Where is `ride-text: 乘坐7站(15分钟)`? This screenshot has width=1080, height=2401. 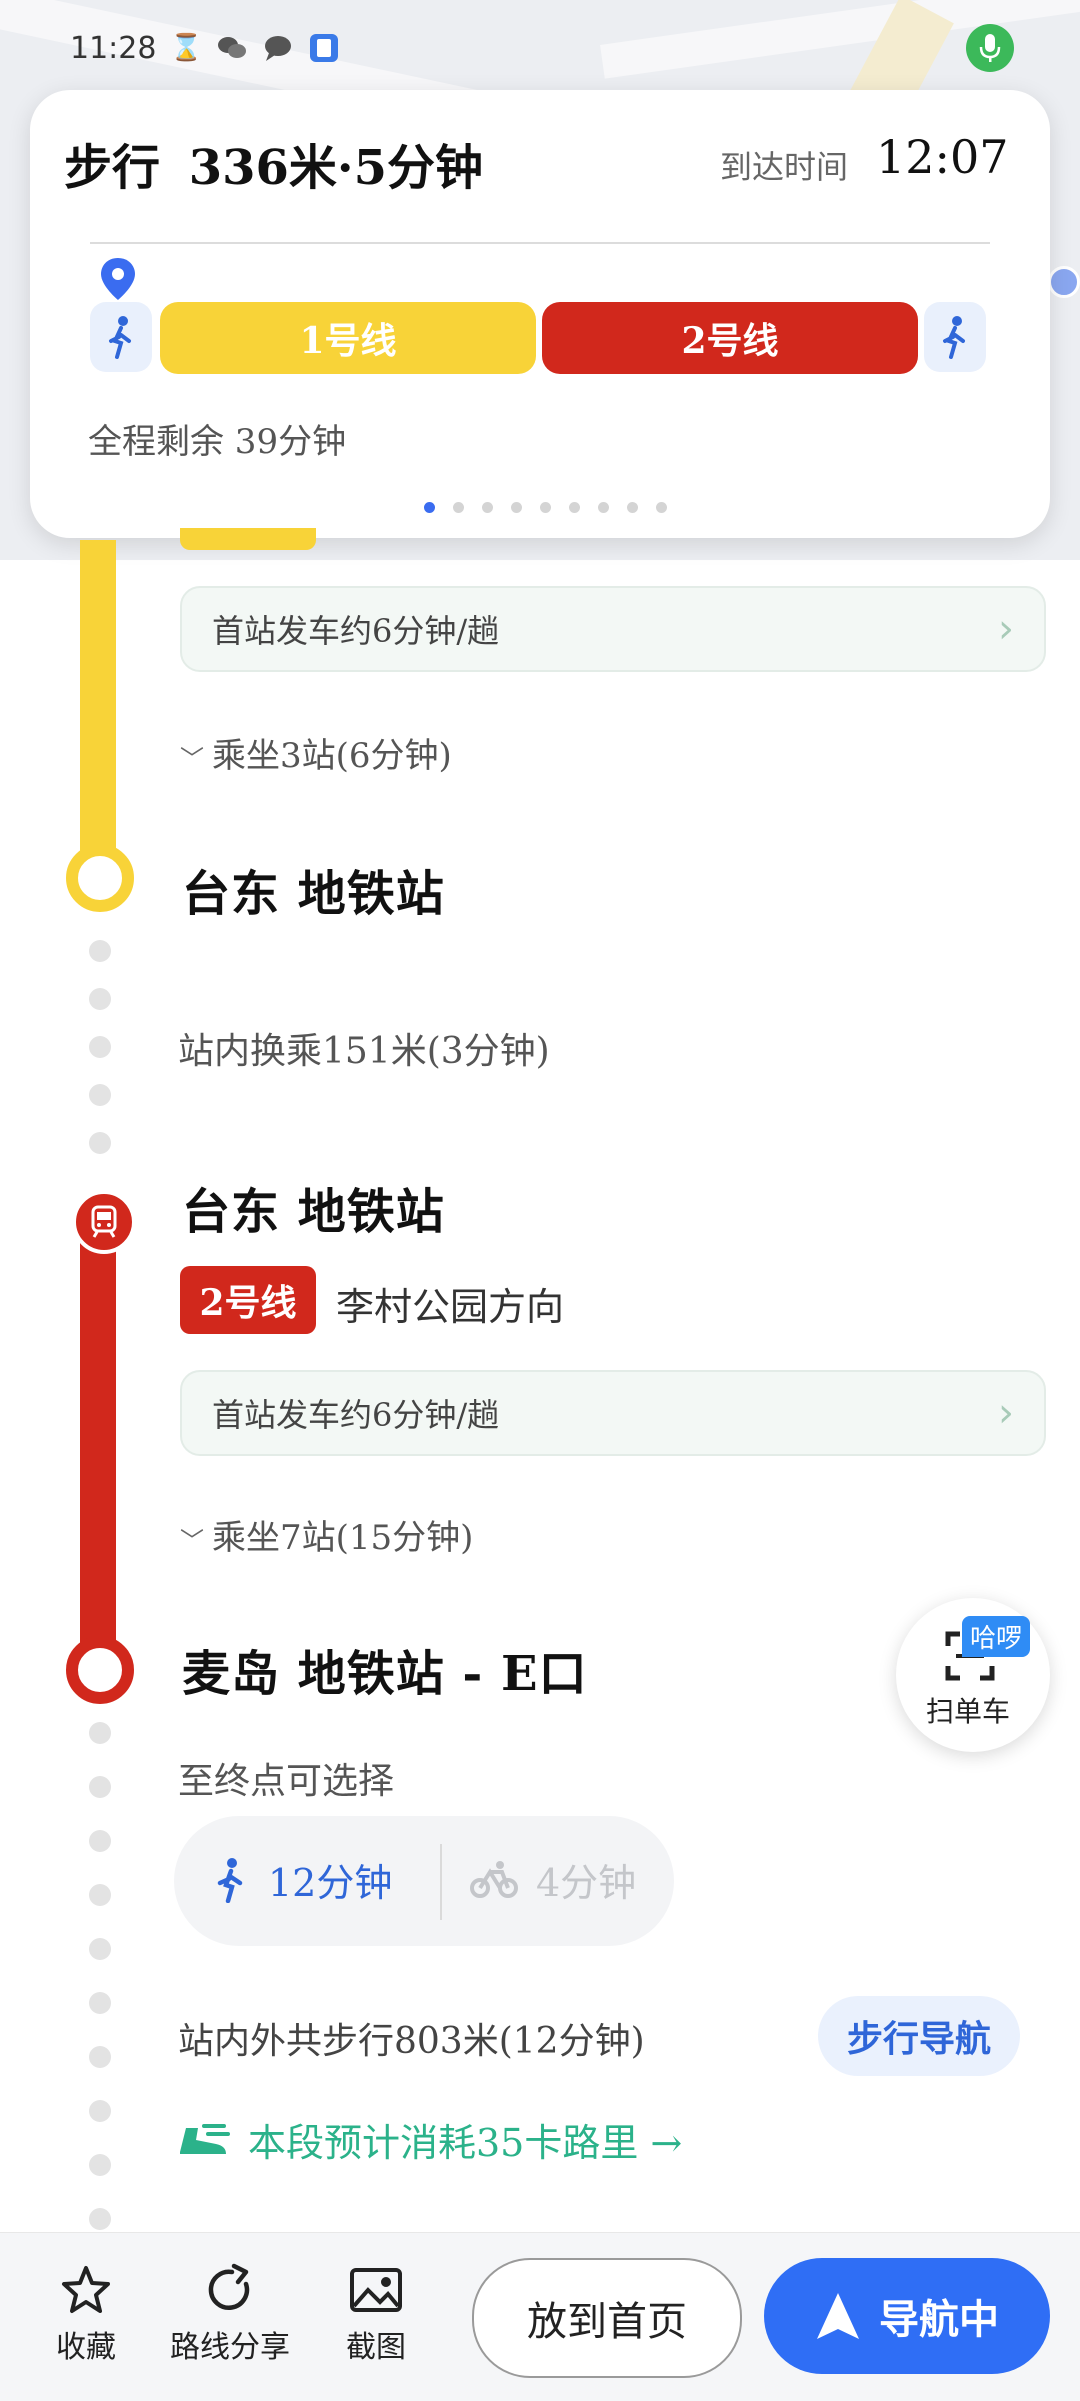 ride-text: 乘坐7站(15分钟) is located at coordinates (343, 1538).